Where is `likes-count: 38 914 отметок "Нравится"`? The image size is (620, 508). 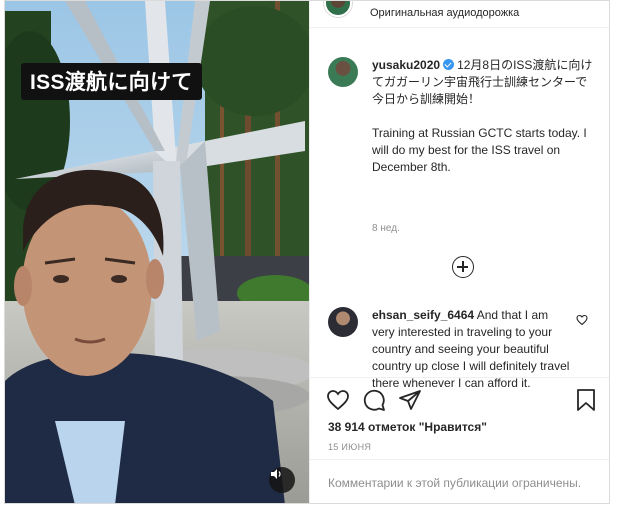 likes-count: 38 914 отметок "Нравится" is located at coordinates (407, 427).